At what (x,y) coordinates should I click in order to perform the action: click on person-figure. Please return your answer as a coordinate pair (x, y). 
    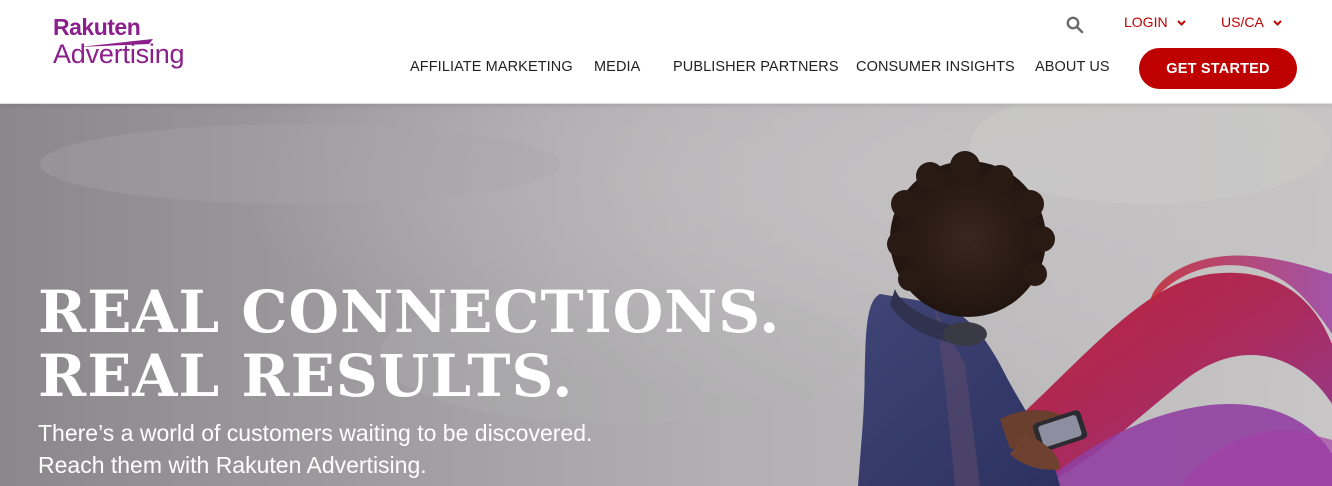
    Looking at the image, I should click on (973, 318).